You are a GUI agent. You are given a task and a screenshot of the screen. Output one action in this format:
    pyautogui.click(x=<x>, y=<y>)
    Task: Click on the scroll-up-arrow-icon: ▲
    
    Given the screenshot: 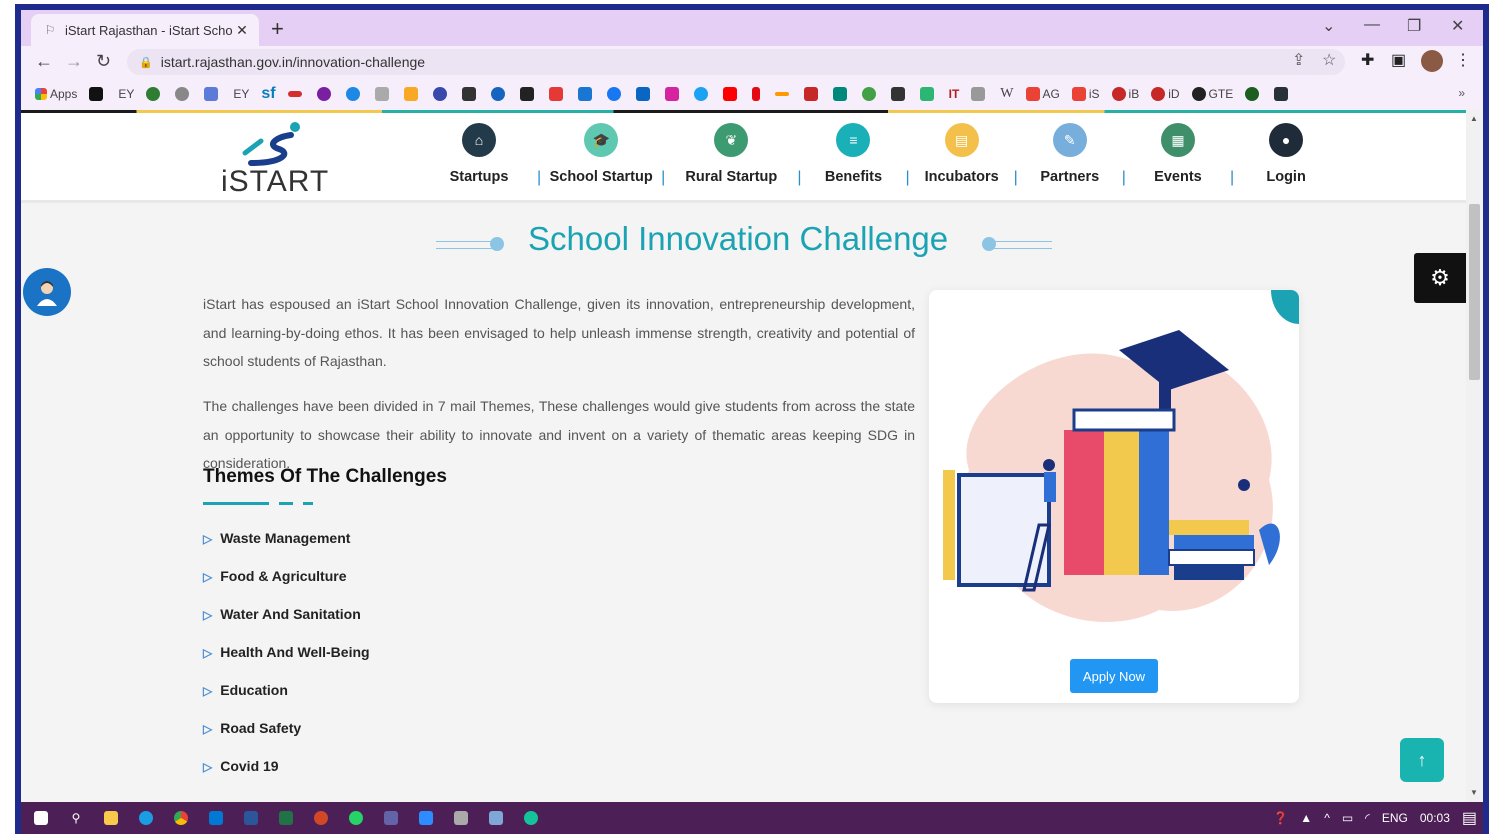 What is the action you would take?
    pyautogui.click(x=1474, y=118)
    